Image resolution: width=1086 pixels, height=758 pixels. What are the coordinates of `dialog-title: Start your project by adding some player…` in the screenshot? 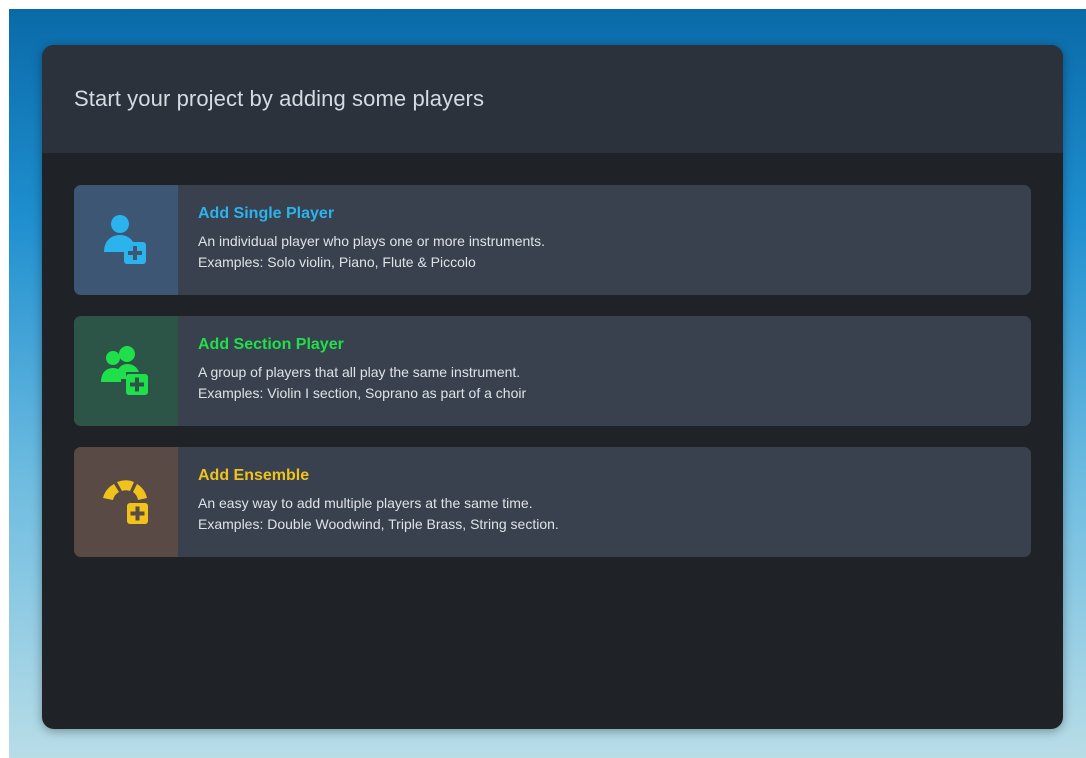 It's located at (279, 98).